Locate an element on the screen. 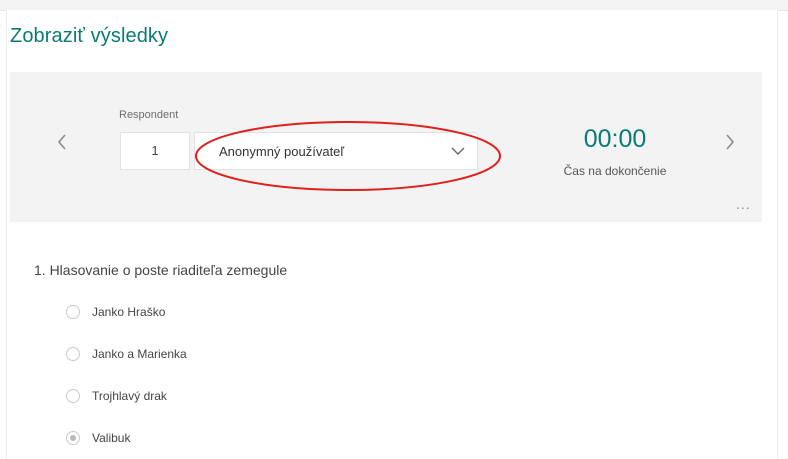  respondent-label: Respondent is located at coordinates (149, 115).